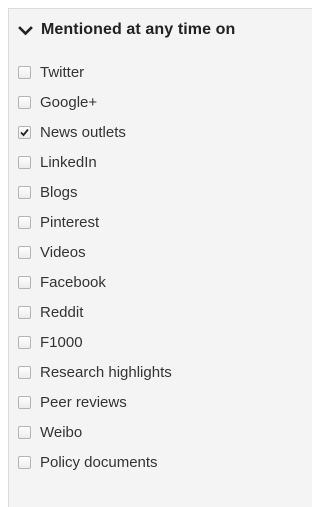 Image resolution: width=320 pixels, height=507 pixels. What do you see at coordinates (95, 252) in the screenshot?
I see `filter-option-videos: Videos` at bounding box center [95, 252].